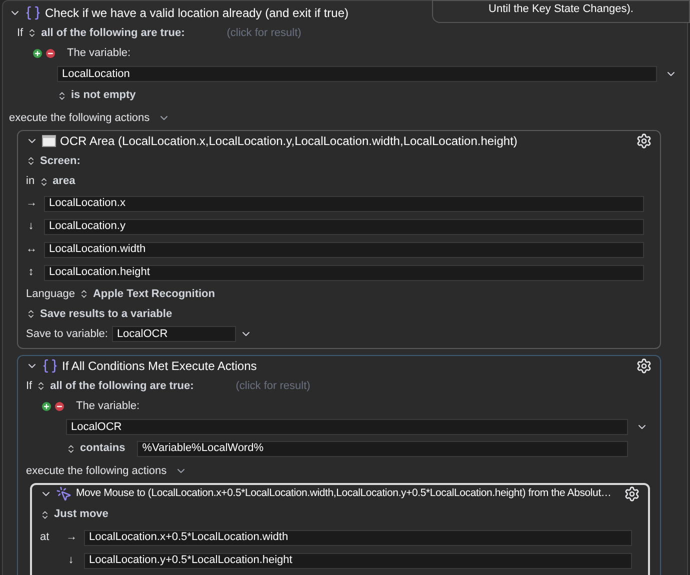  What do you see at coordinates (103, 448) in the screenshot?
I see `operator-menu: contains` at bounding box center [103, 448].